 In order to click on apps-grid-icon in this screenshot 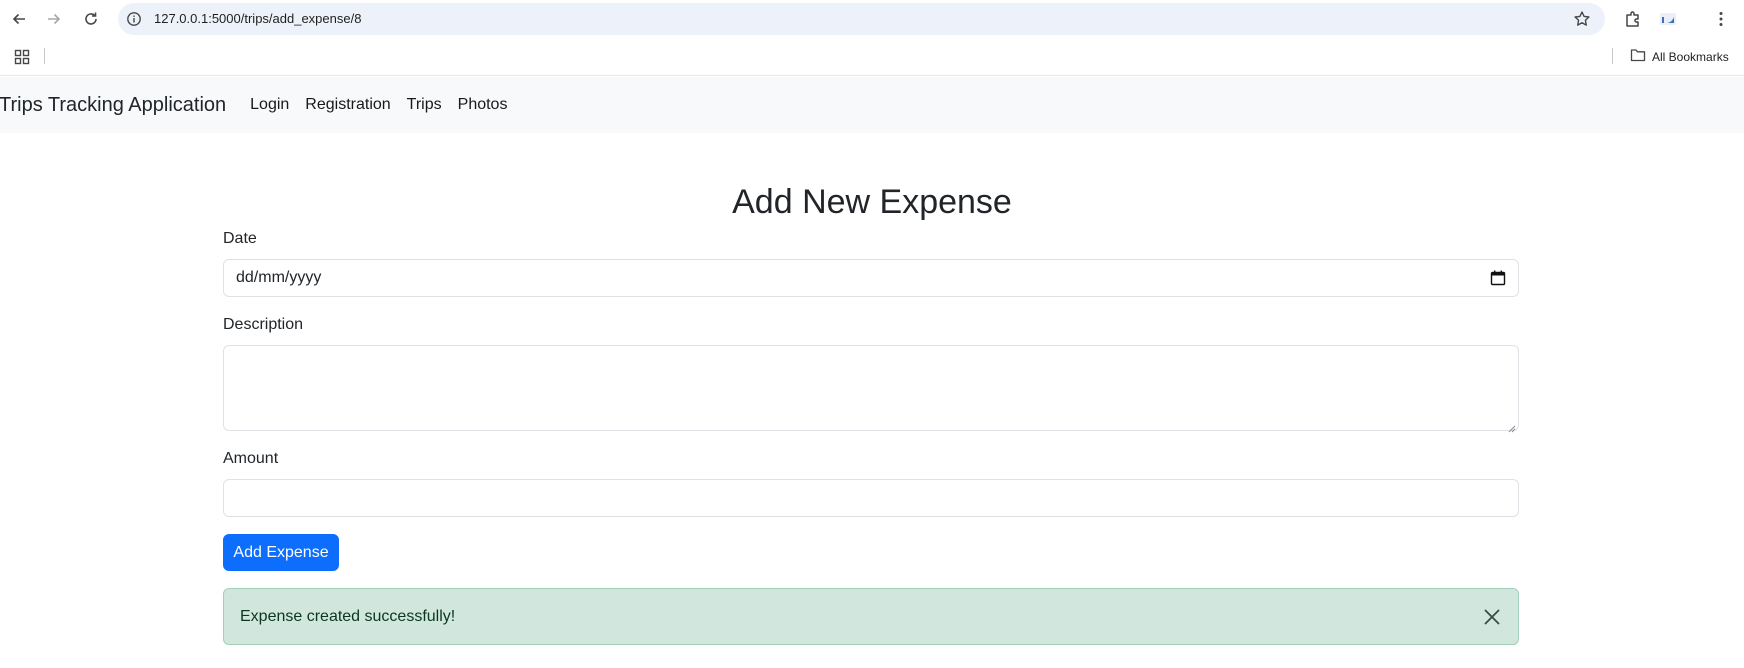, I will do `click(22, 57)`.